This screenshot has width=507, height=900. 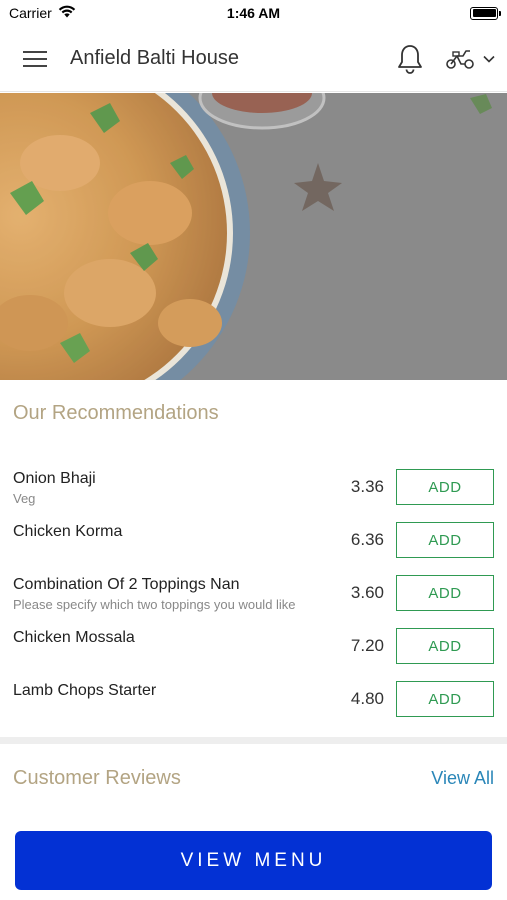 What do you see at coordinates (253, 492) in the screenshot?
I see `list-item: Onion Bhaji Veg 3.36 ADD` at bounding box center [253, 492].